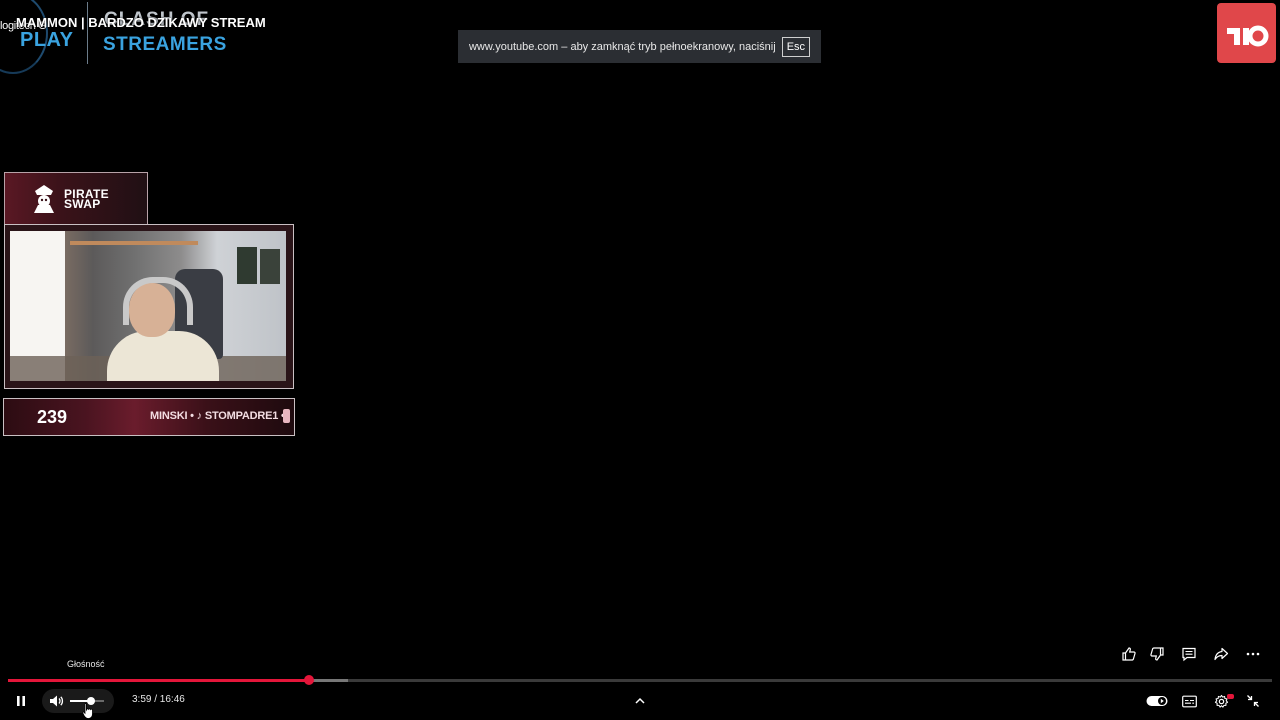 The width and height of the screenshot is (1280, 720). Describe the element at coordinates (640, 680) in the screenshot. I see `progress-bar` at that location.